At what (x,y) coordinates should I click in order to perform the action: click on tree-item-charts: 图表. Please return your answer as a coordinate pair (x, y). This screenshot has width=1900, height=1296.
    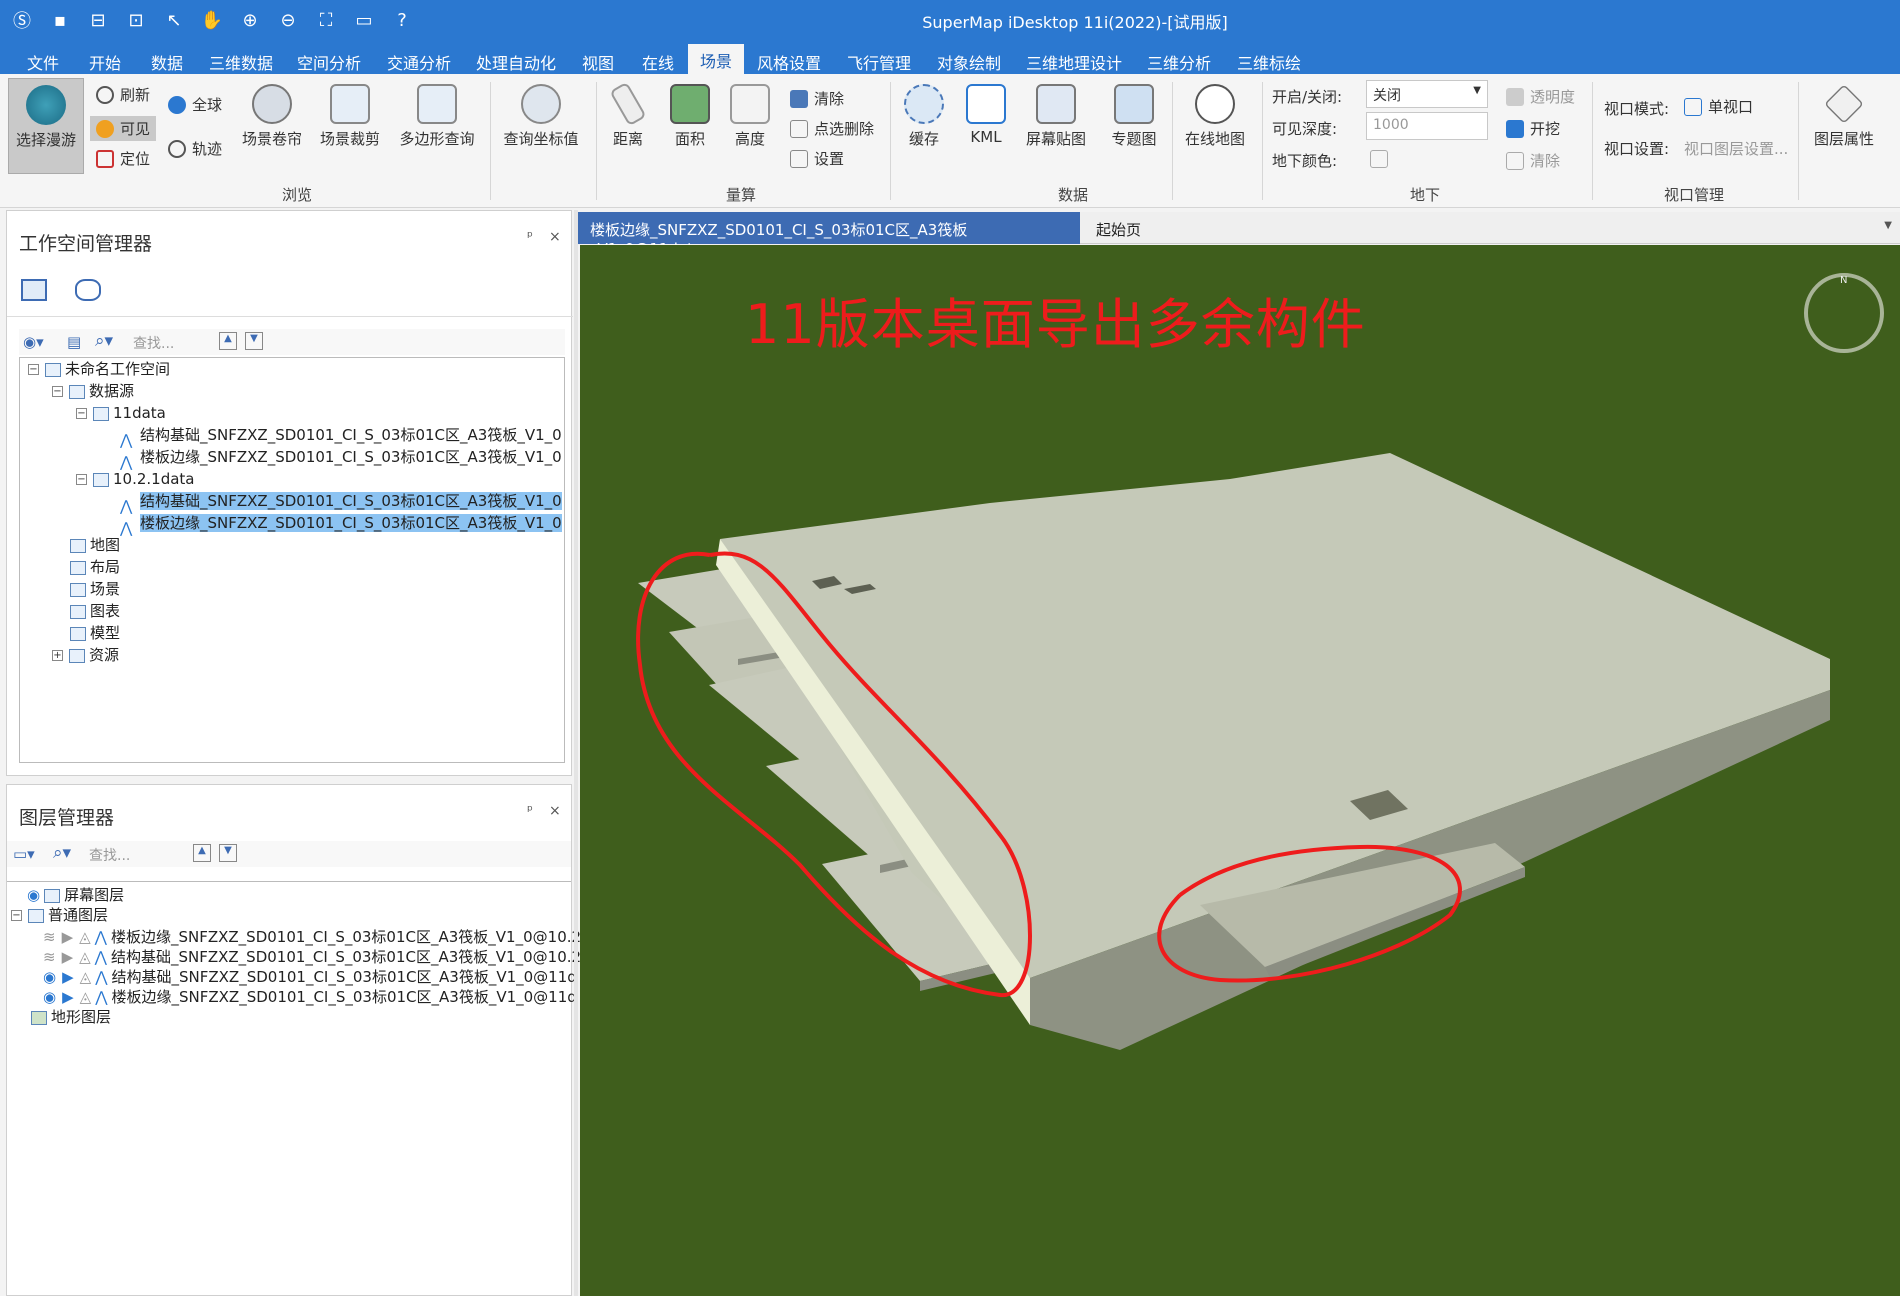
    Looking at the image, I should click on (95, 611).